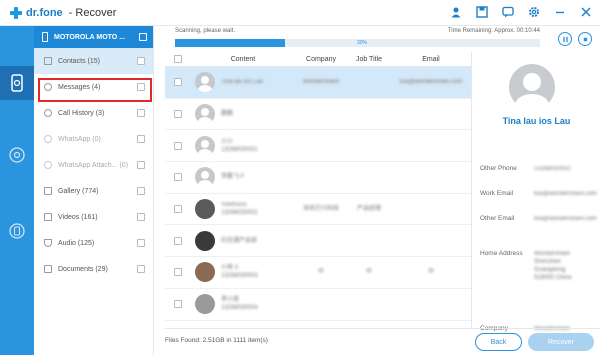  Describe the element at coordinates (508, 12) in the screenshot. I see `feedback-icon` at that location.